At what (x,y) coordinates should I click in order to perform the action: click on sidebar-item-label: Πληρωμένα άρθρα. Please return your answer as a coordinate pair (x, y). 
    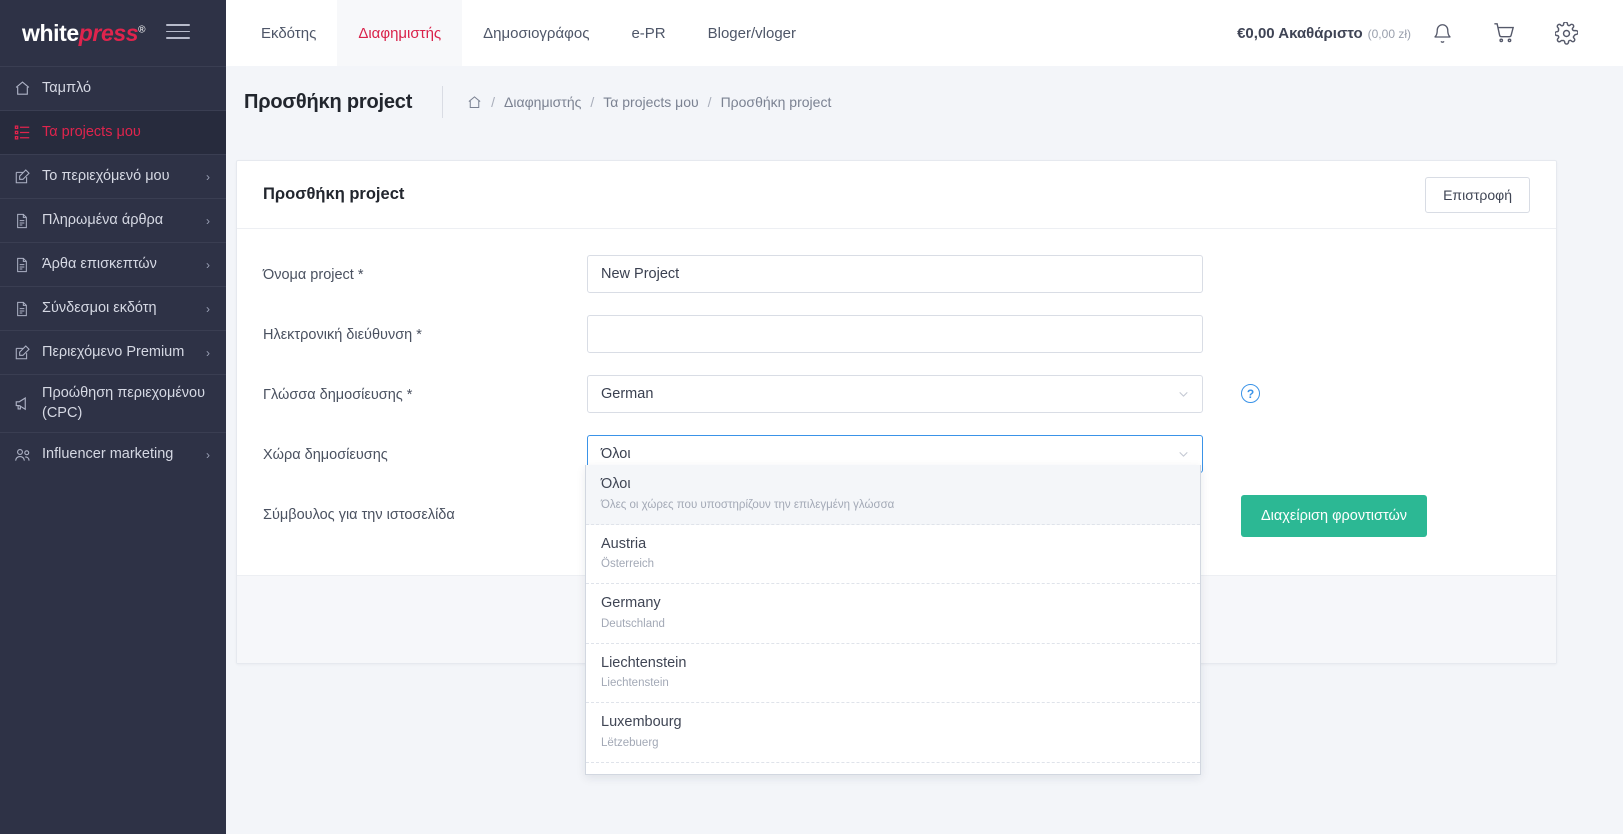
    Looking at the image, I should click on (103, 219).